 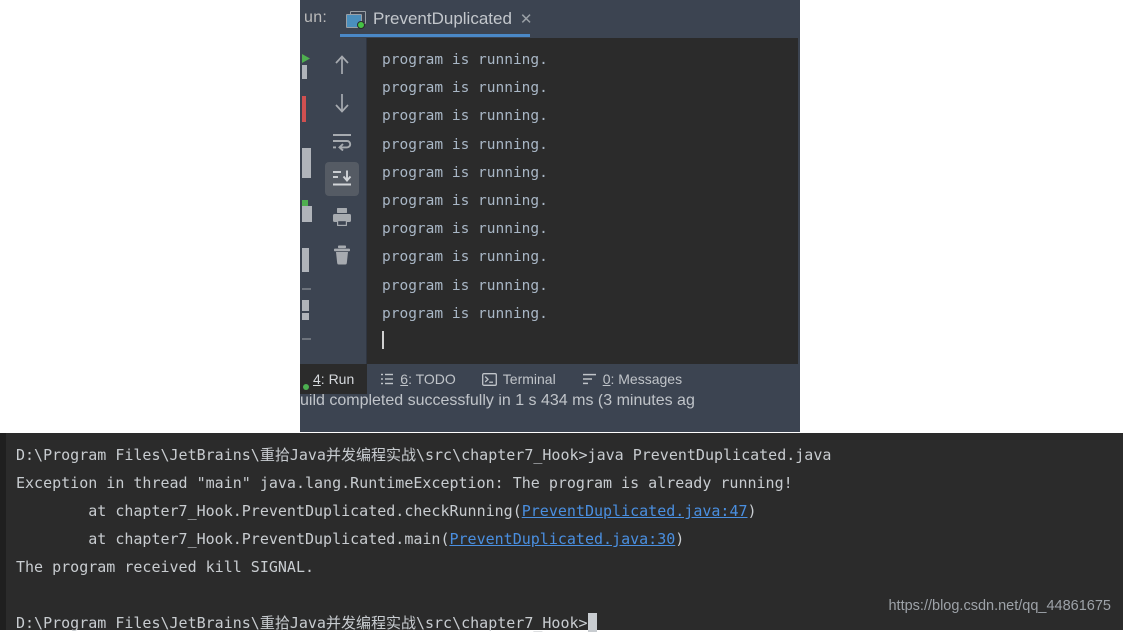 I want to click on terminal-icon, so click(x=489, y=379).